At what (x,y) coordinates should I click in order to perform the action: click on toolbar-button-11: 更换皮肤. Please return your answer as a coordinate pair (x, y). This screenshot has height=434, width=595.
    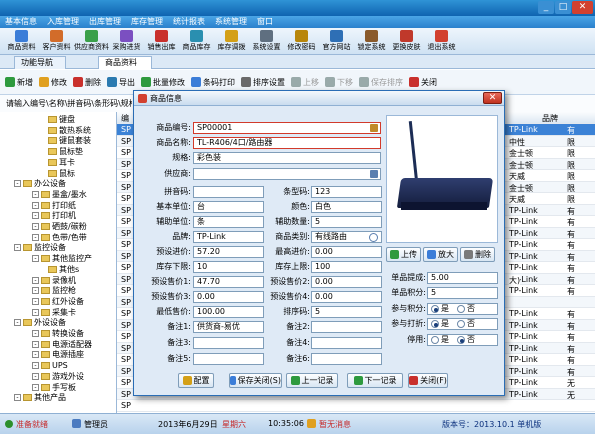
    Looking at the image, I should click on (406, 41).